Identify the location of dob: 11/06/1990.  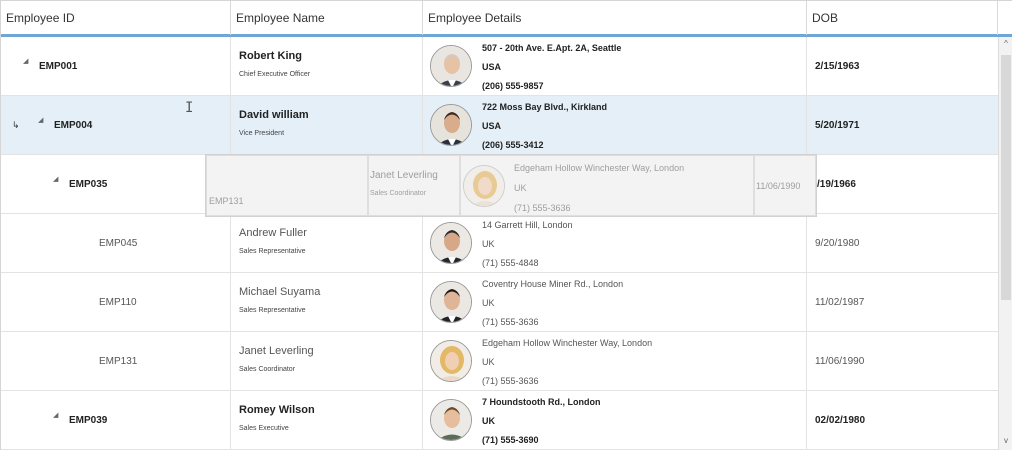
(840, 361).